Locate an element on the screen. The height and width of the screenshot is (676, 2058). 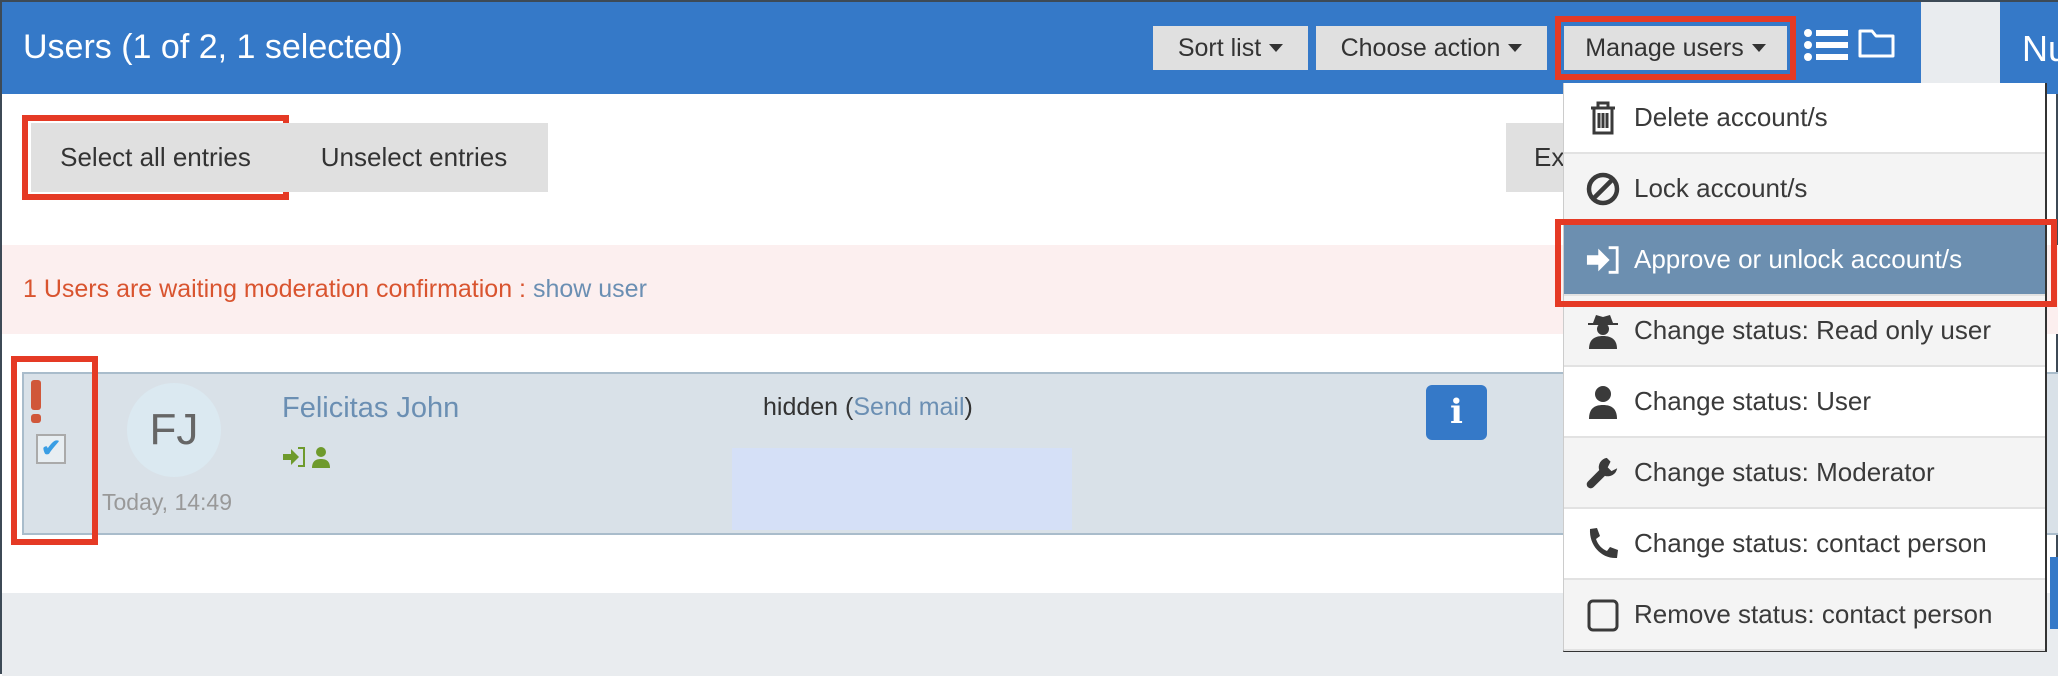
menu-item-label: Delete account/s is located at coordinates (1731, 117).